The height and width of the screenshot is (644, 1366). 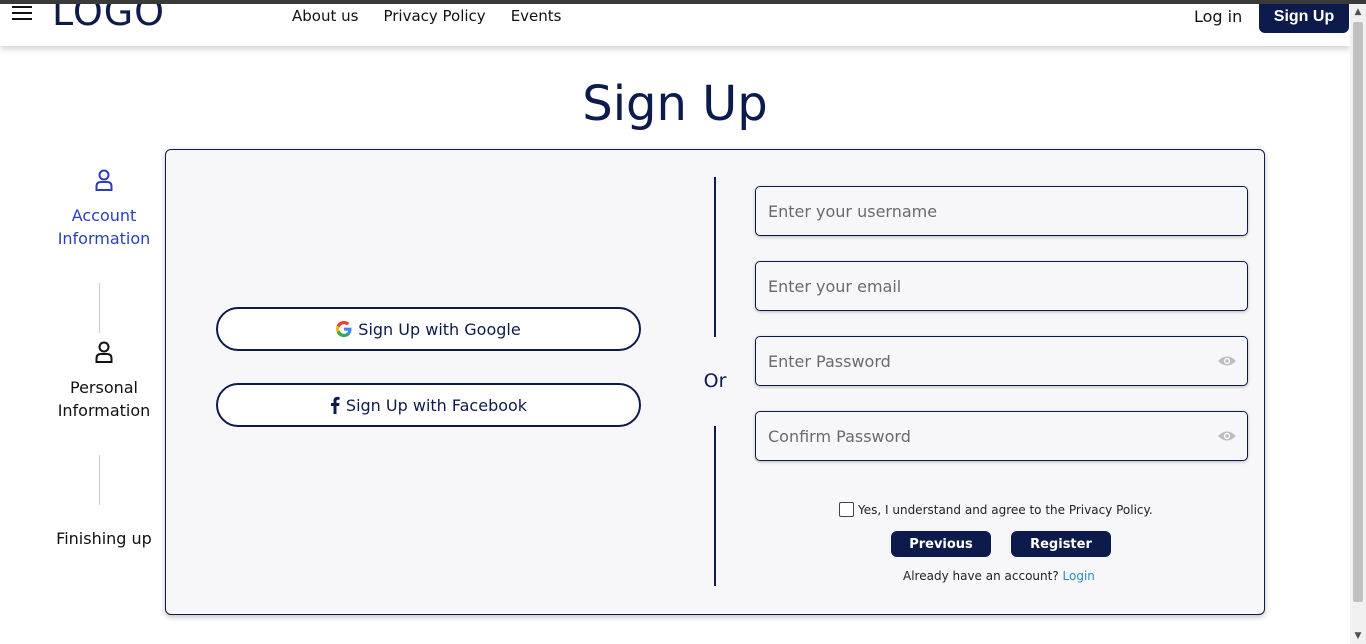 I want to click on google-signup-button: Sign Up with Google, so click(x=428, y=329).